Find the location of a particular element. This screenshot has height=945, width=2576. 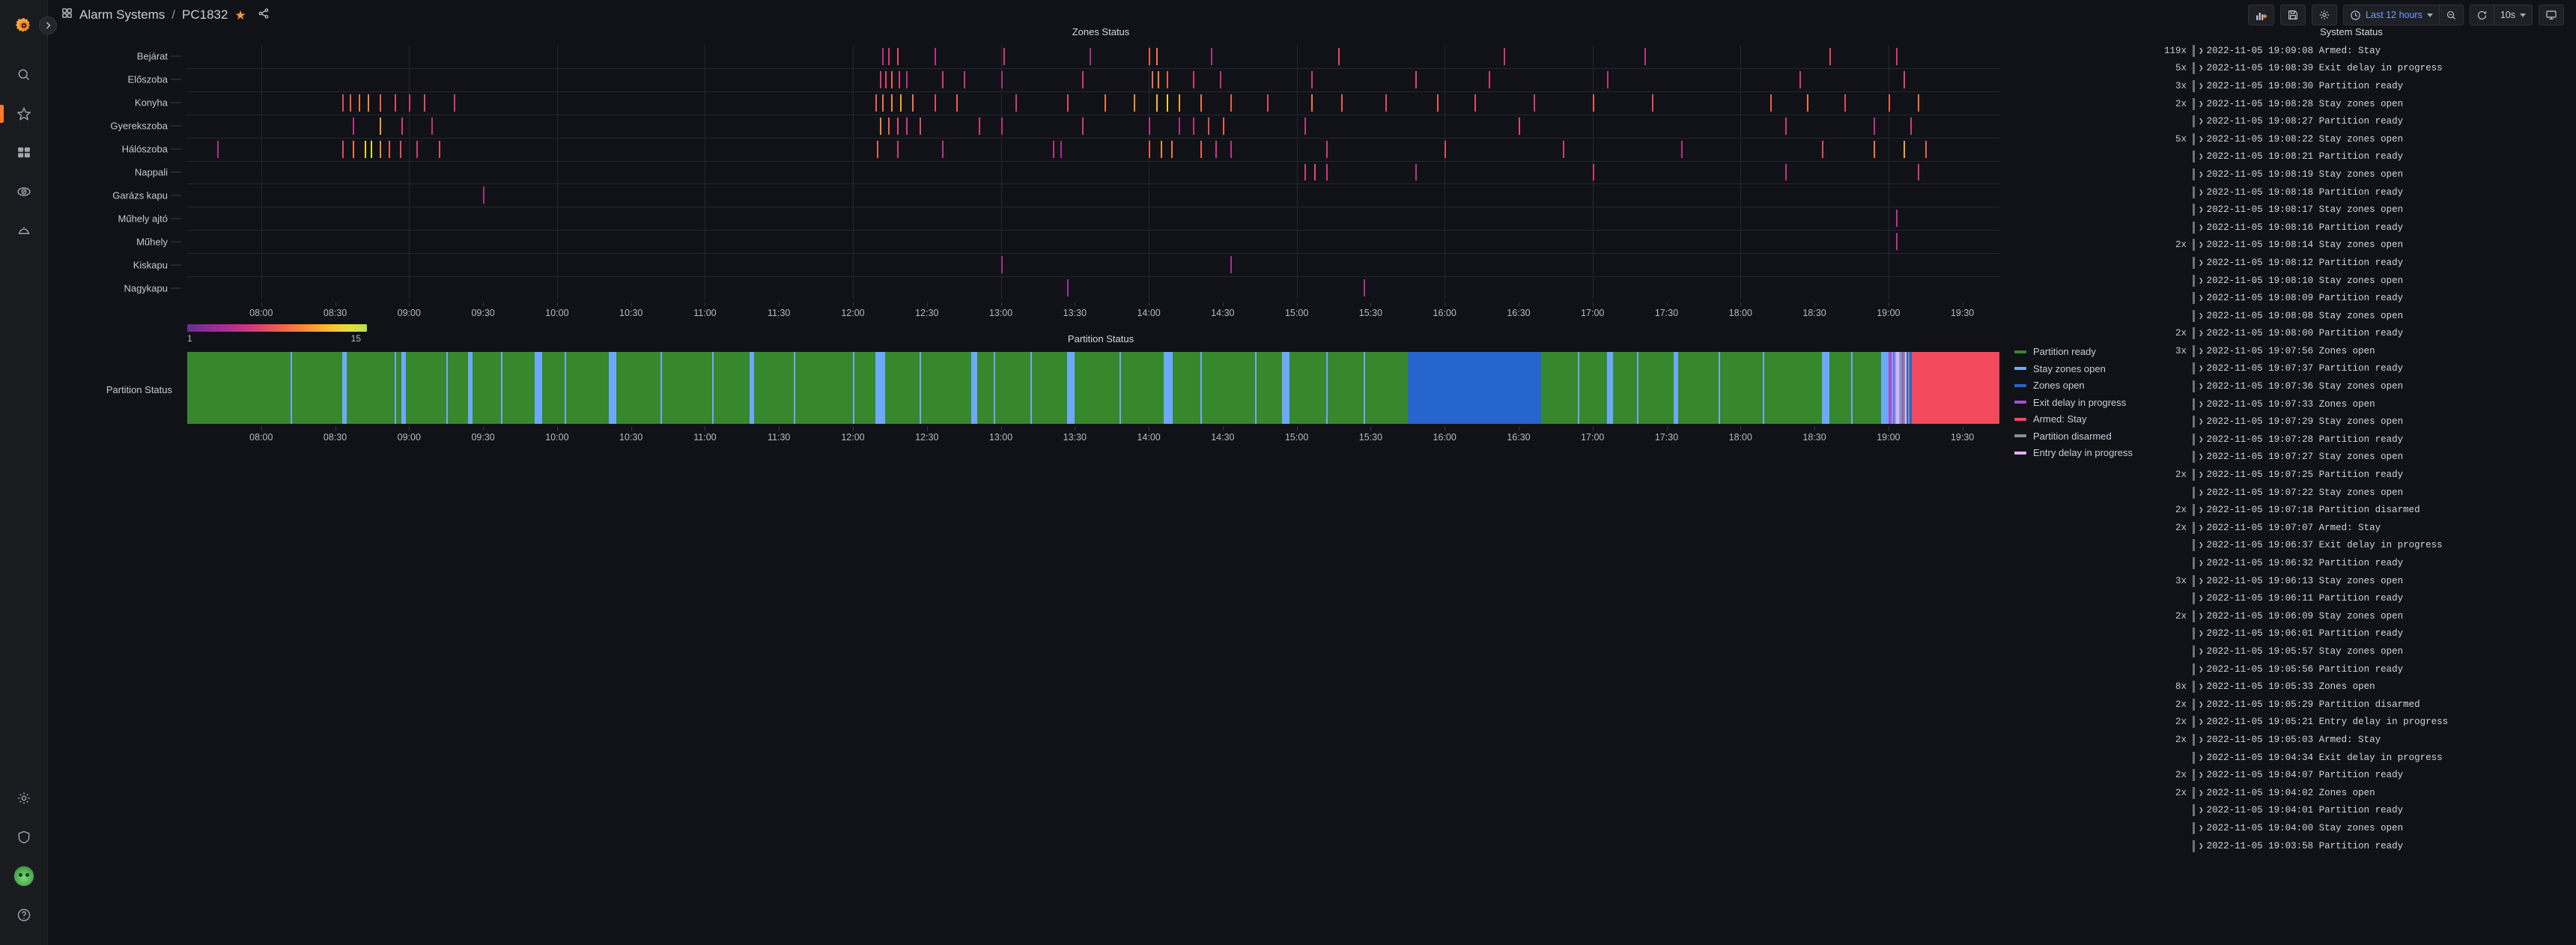

log-row: ❯ 2022-11-05 19:07:36 Stay zones open is located at coordinates (2366, 386).